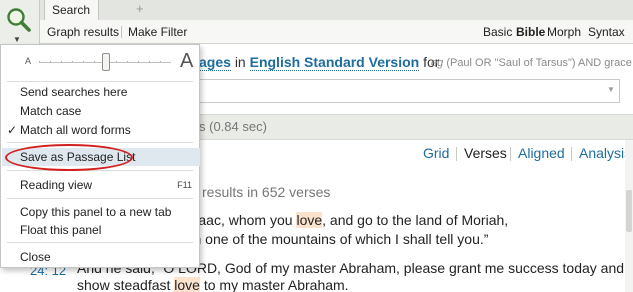  Describe the element at coordinates (121, 32) in the screenshot. I see `toolbar-divider` at that location.